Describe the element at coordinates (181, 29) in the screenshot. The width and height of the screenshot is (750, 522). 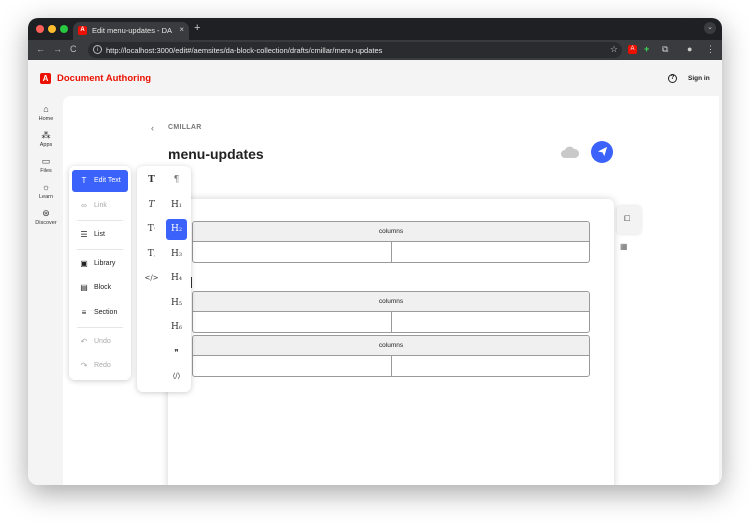
I see `tab-close-icon: ×` at that location.